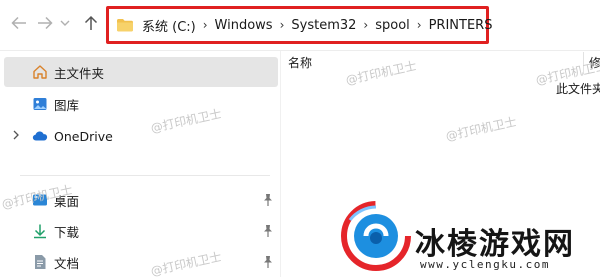 This screenshot has height=277, width=600. Describe the element at coordinates (461, 25) in the screenshot. I see `breadcrumb-printers: PRINTERS` at that location.